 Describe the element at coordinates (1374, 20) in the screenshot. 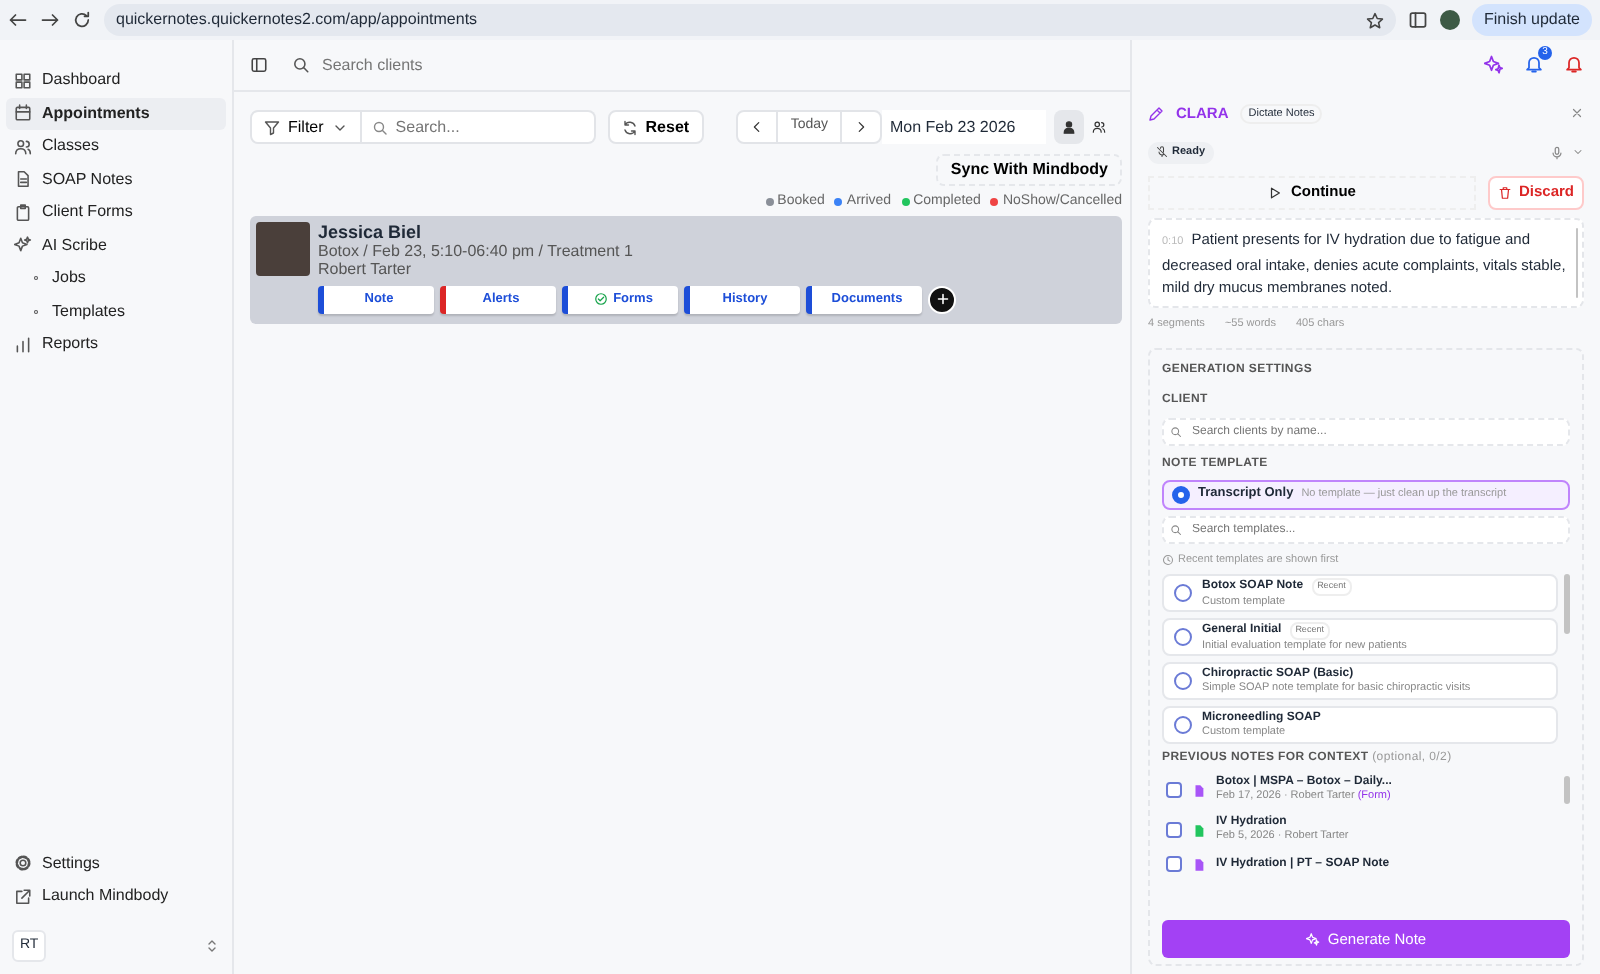

I see `star-icon` at that location.